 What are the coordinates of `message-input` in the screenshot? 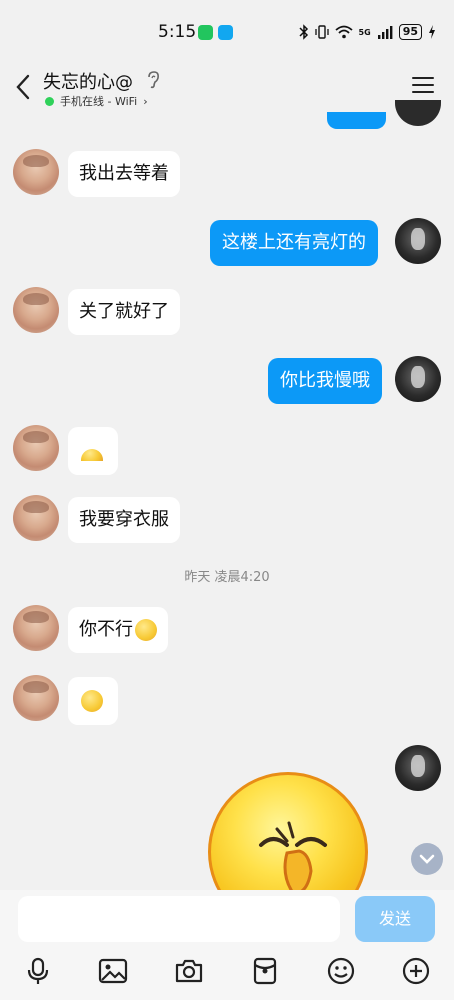 It's located at (179, 919).